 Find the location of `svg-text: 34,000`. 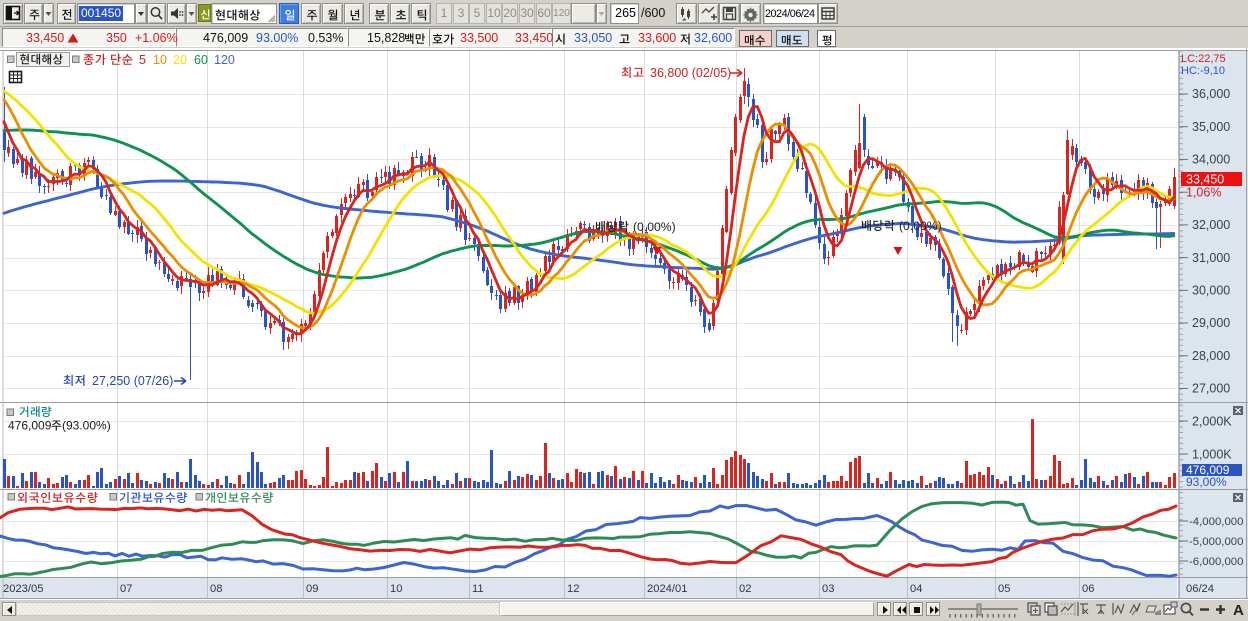

svg-text: 34,000 is located at coordinates (1211, 160).